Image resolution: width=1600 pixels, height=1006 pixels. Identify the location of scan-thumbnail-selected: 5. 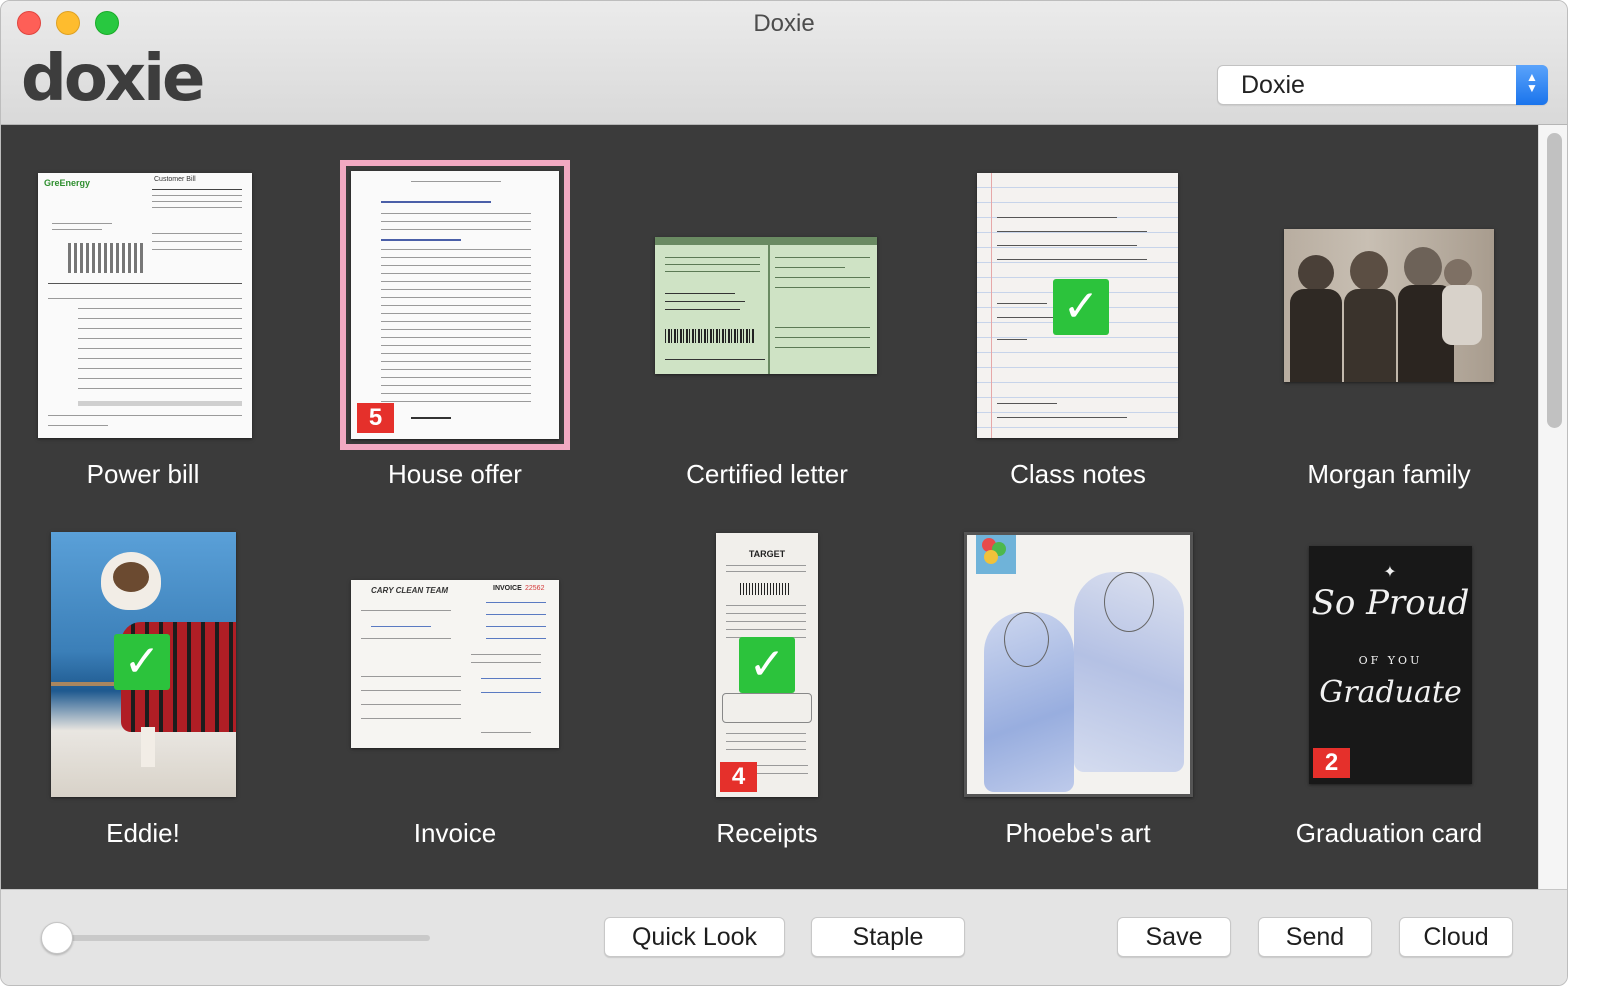
(455, 305).